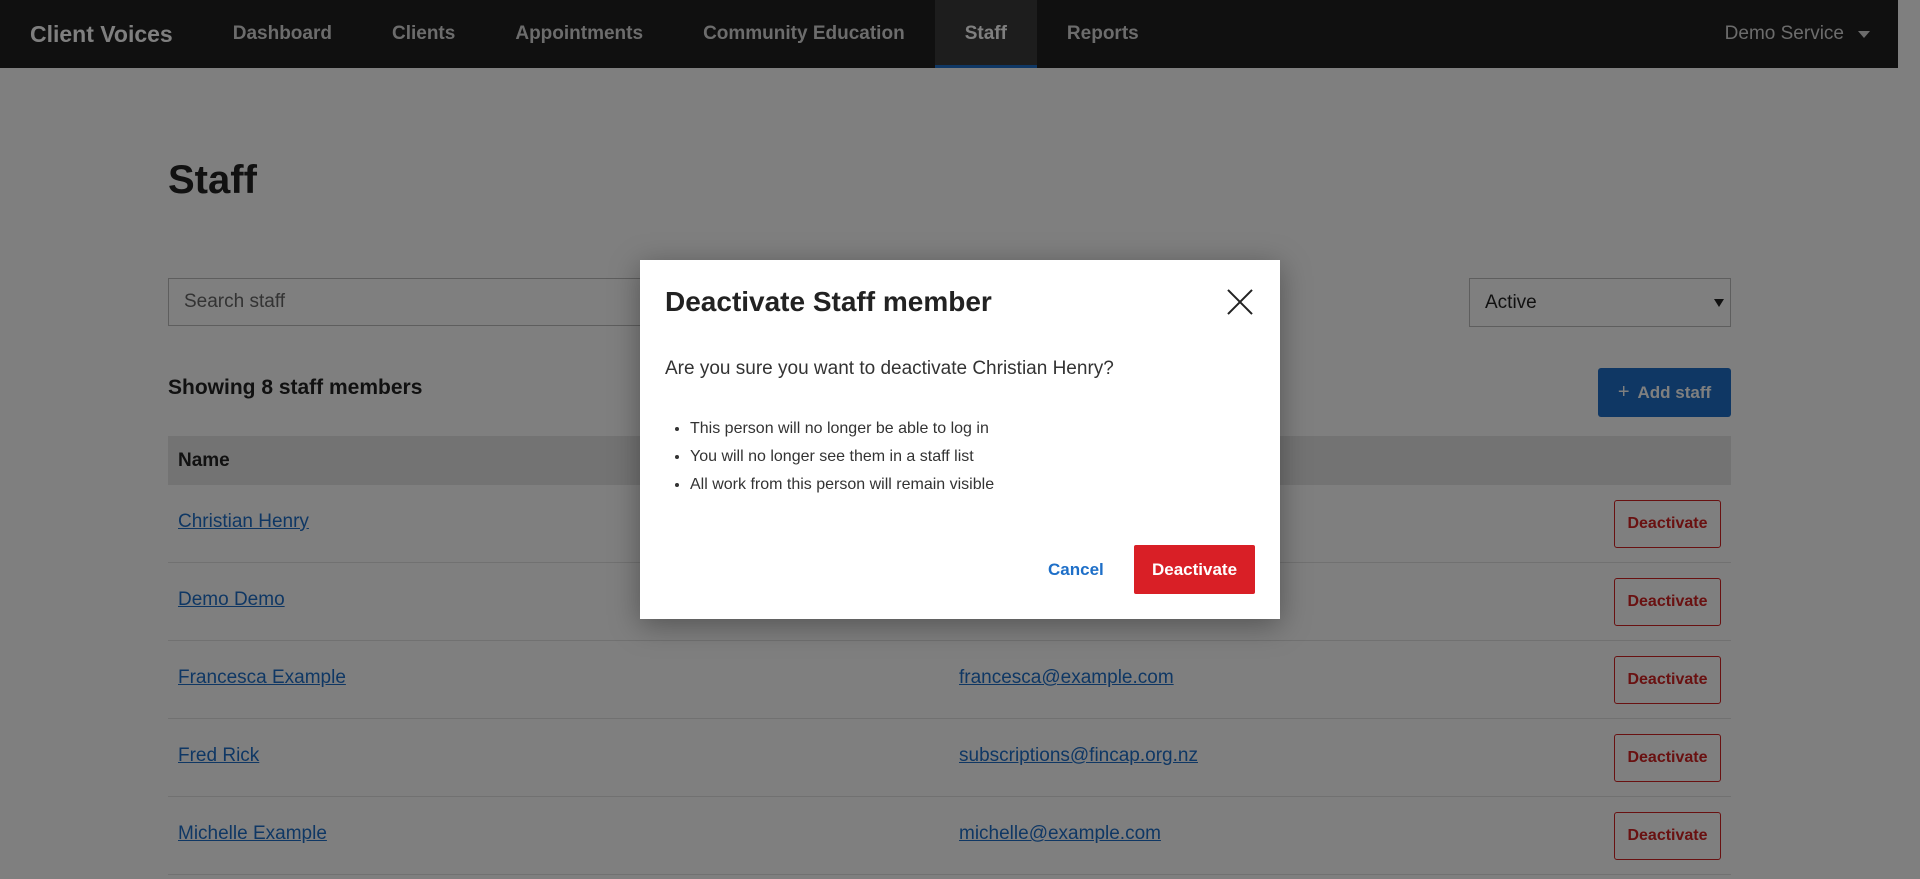 This screenshot has height=879, width=1920. Describe the element at coordinates (1076, 570) in the screenshot. I see `cancel-button: Cancel` at that location.